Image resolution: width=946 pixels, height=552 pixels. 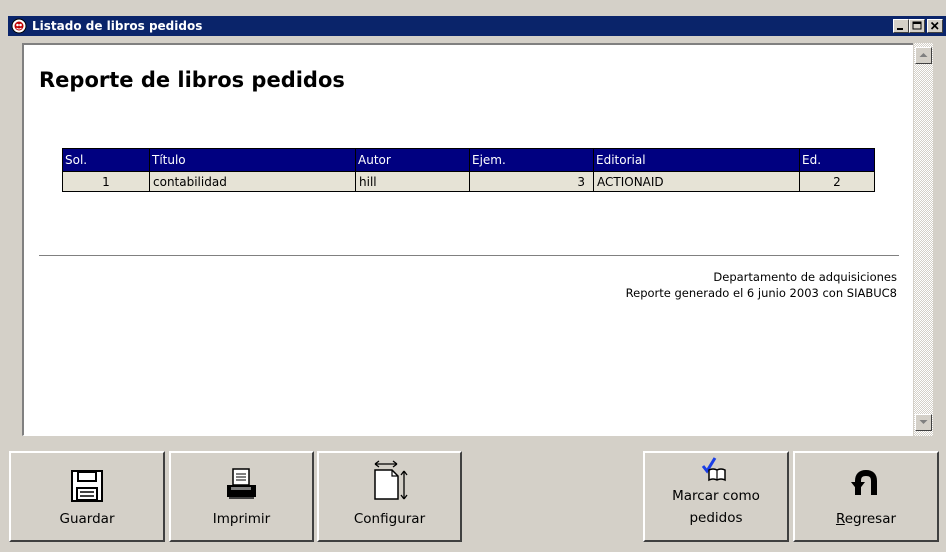 What do you see at coordinates (917, 26) in the screenshot?
I see `maximize-button` at bounding box center [917, 26].